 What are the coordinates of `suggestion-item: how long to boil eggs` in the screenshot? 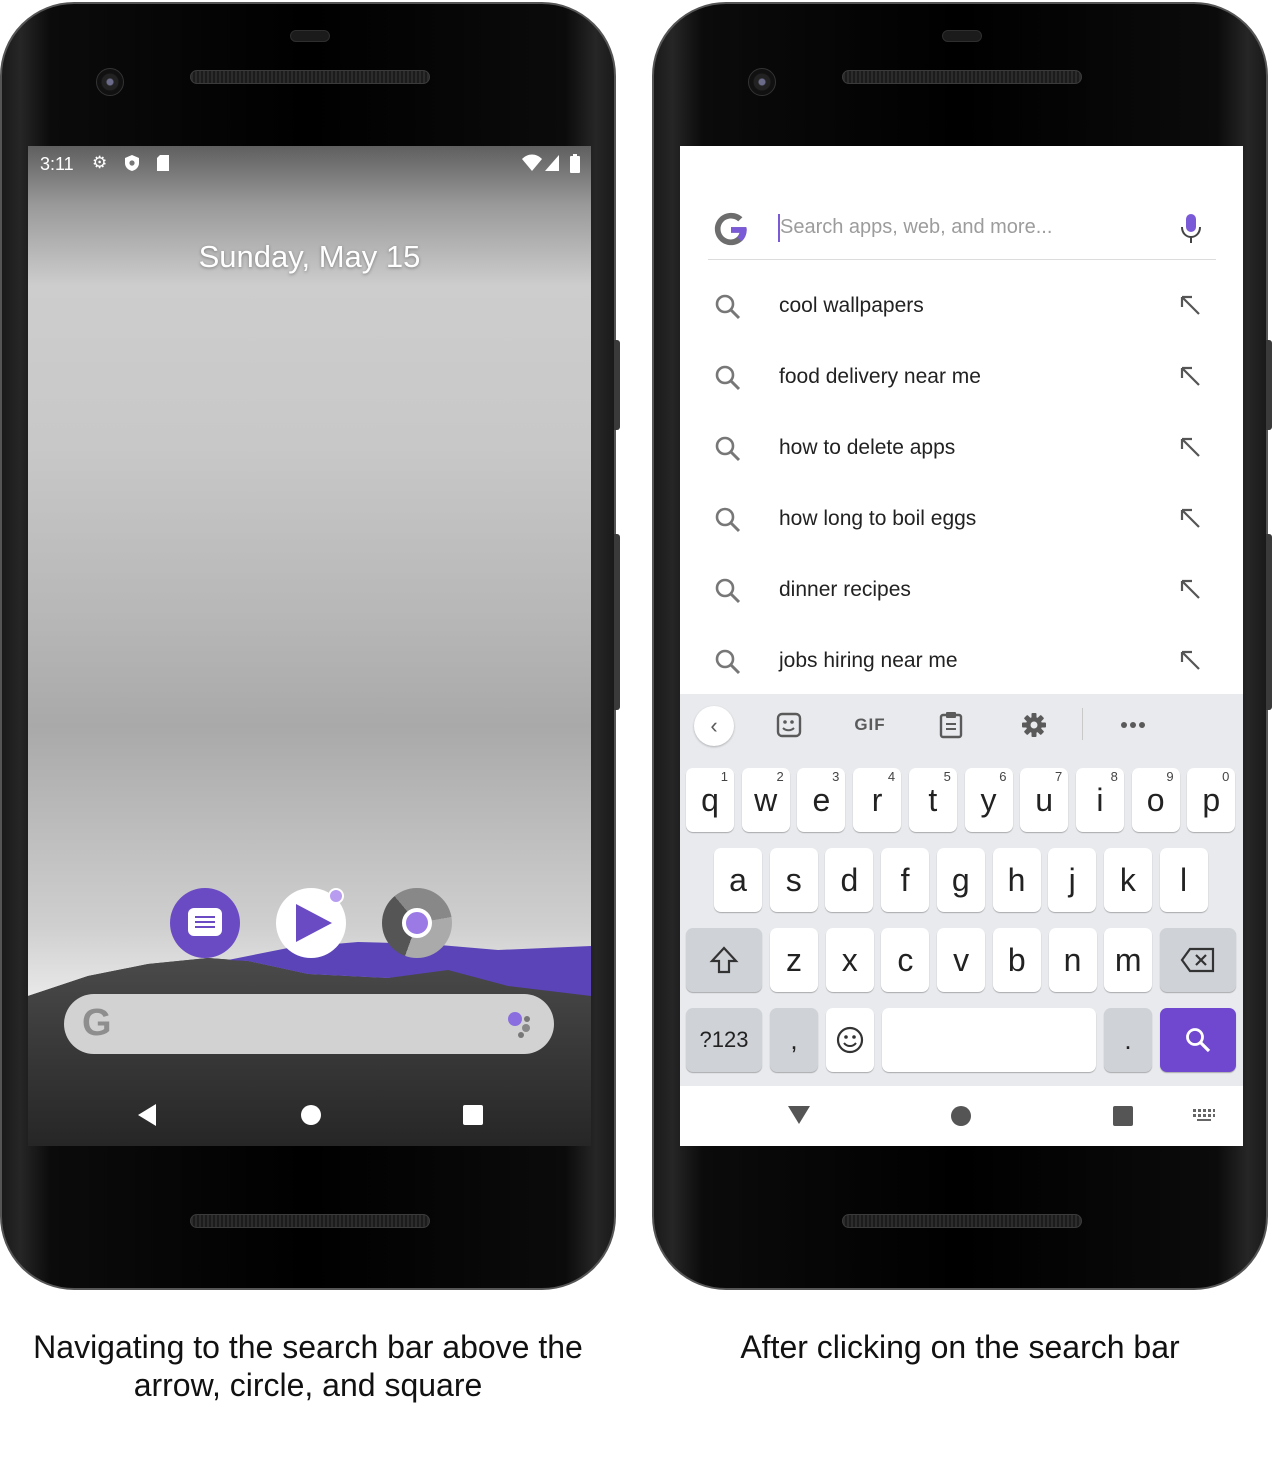 It's located at (962, 519).